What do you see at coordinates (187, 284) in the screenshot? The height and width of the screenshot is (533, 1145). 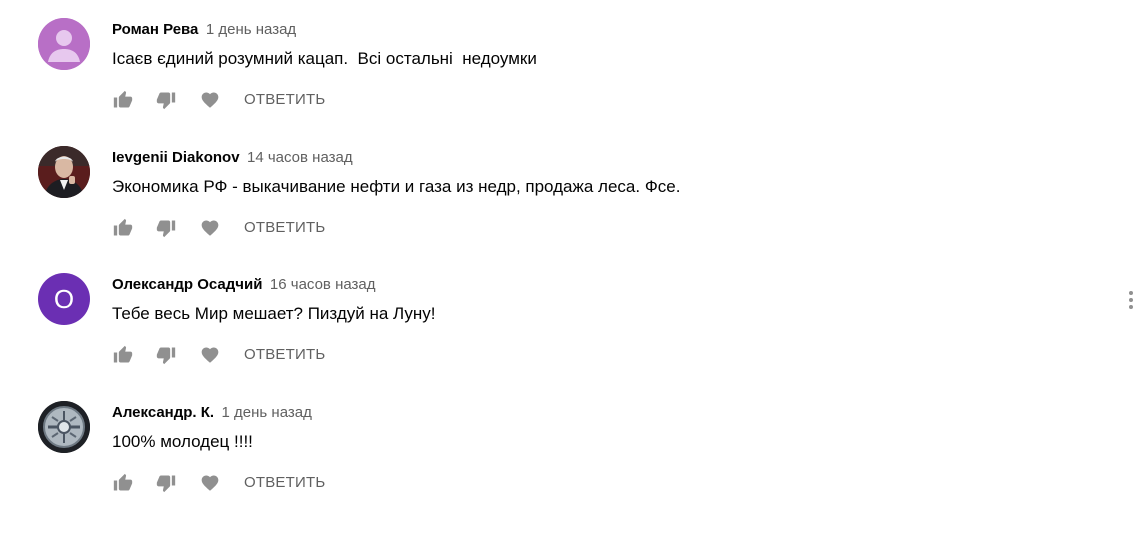 I see `author-name: Олександр Осадчий` at bounding box center [187, 284].